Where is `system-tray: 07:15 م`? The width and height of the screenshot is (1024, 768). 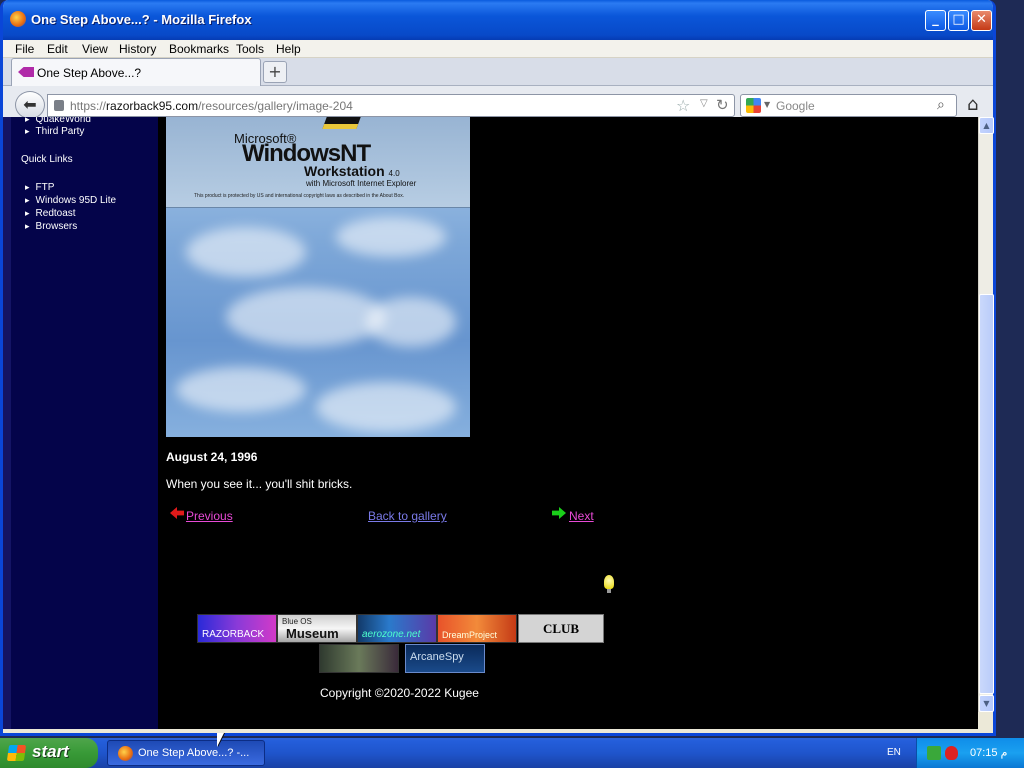
system-tray: 07:15 م is located at coordinates (970, 753).